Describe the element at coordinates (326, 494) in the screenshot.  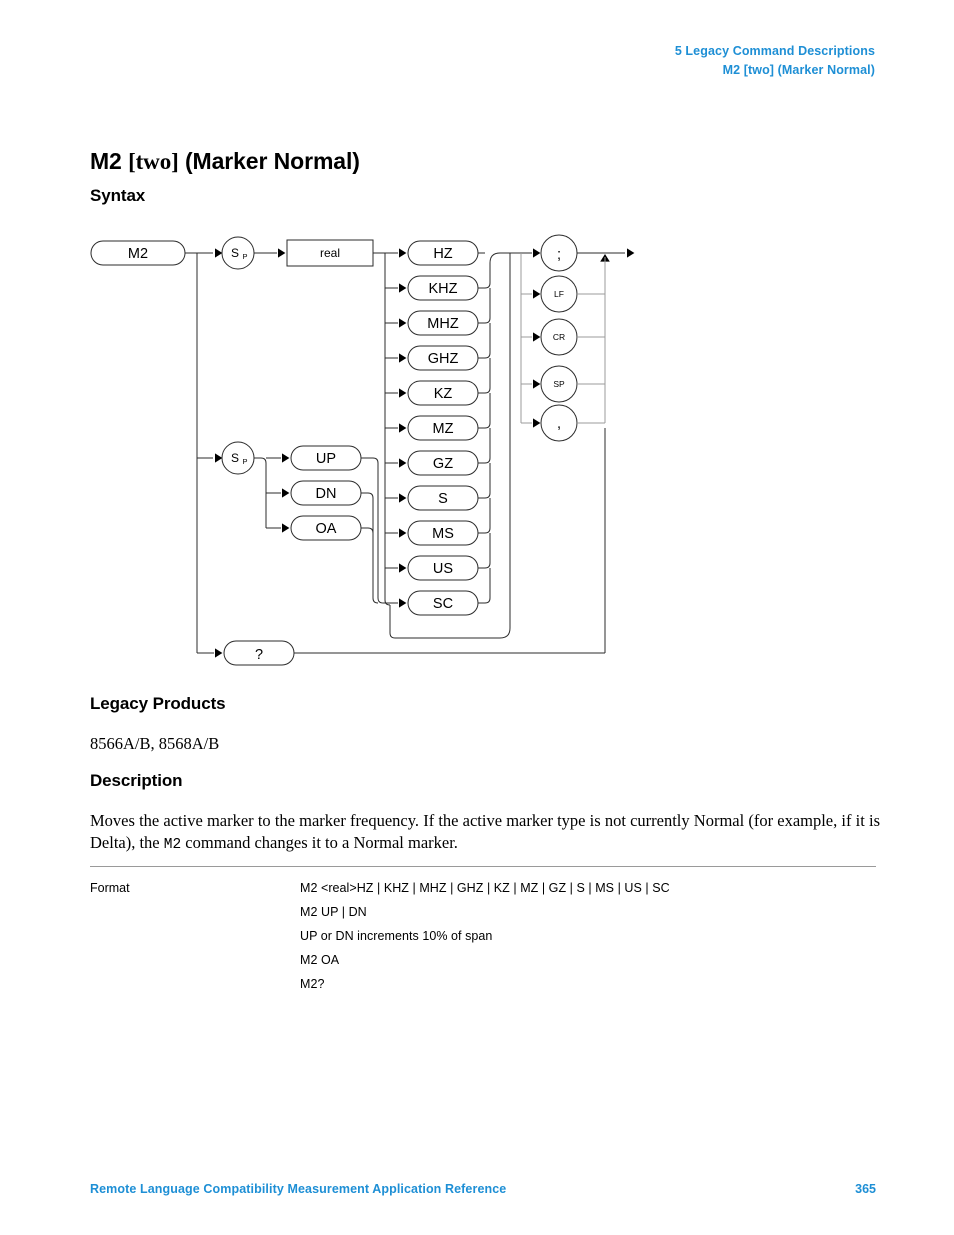
I see `diagram-node-step-1-label: DN` at that location.